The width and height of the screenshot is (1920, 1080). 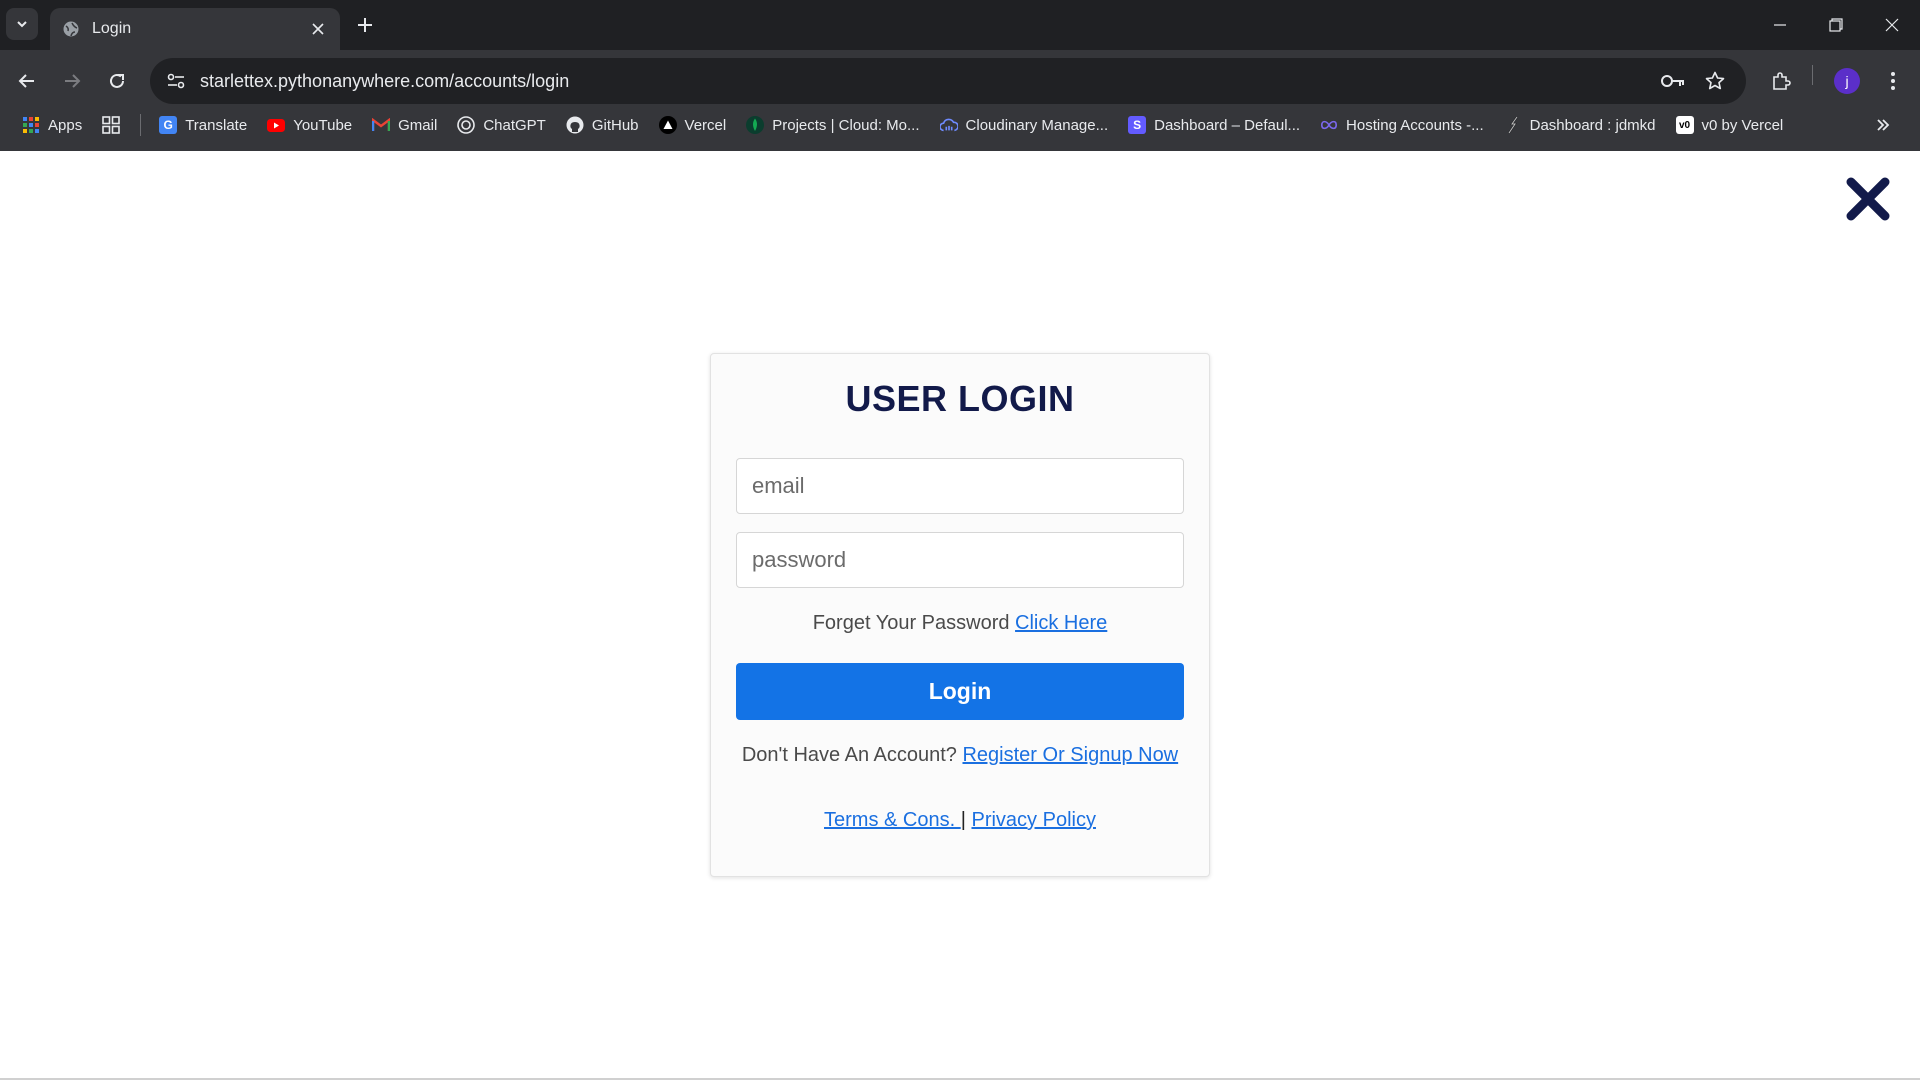 I want to click on browser-tab-active: Login, so click(x=195, y=29).